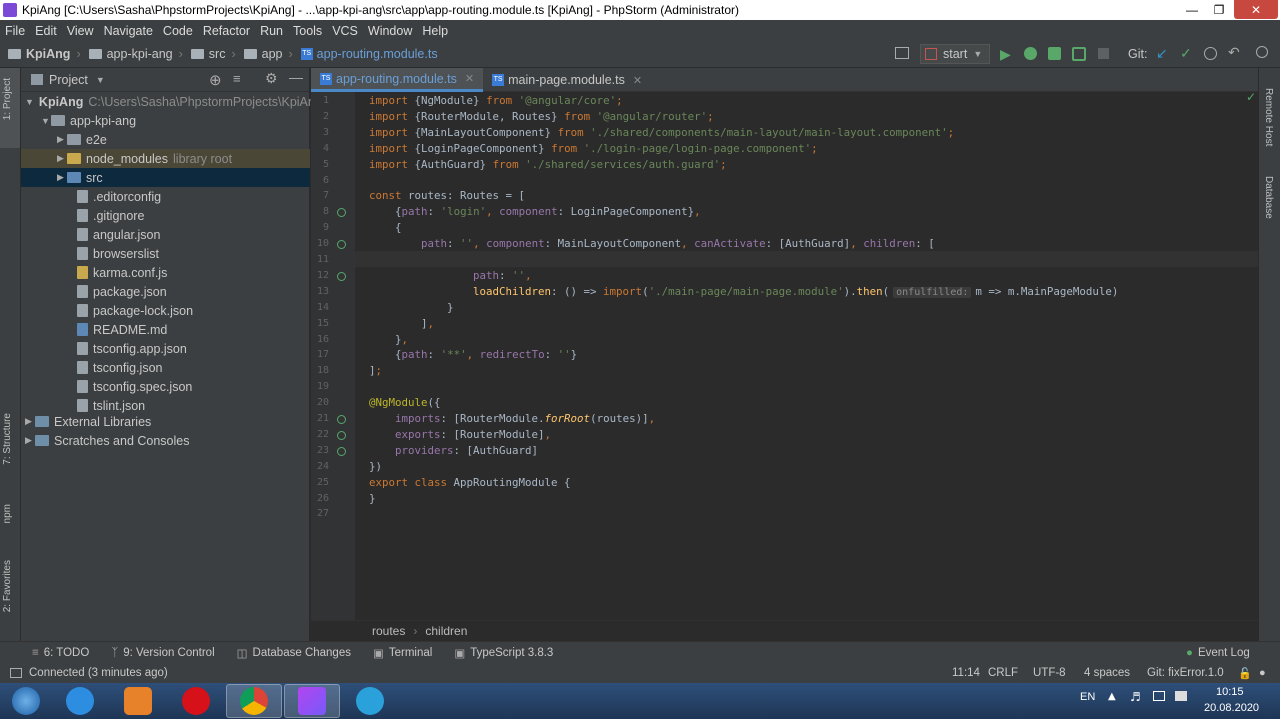 The height and width of the screenshot is (719, 1280). What do you see at coordinates (320, 291) in the screenshot?
I see `line-number: 13` at bounding box center [320, 291].